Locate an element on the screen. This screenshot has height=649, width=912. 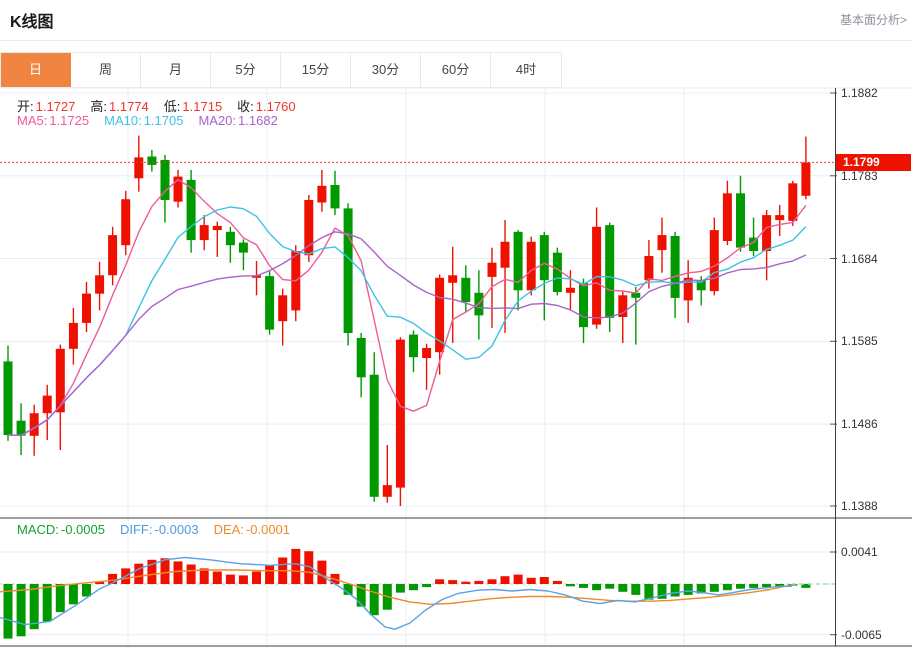
macd-axis-label: -0.0065 is located at coordinates (861, 635).